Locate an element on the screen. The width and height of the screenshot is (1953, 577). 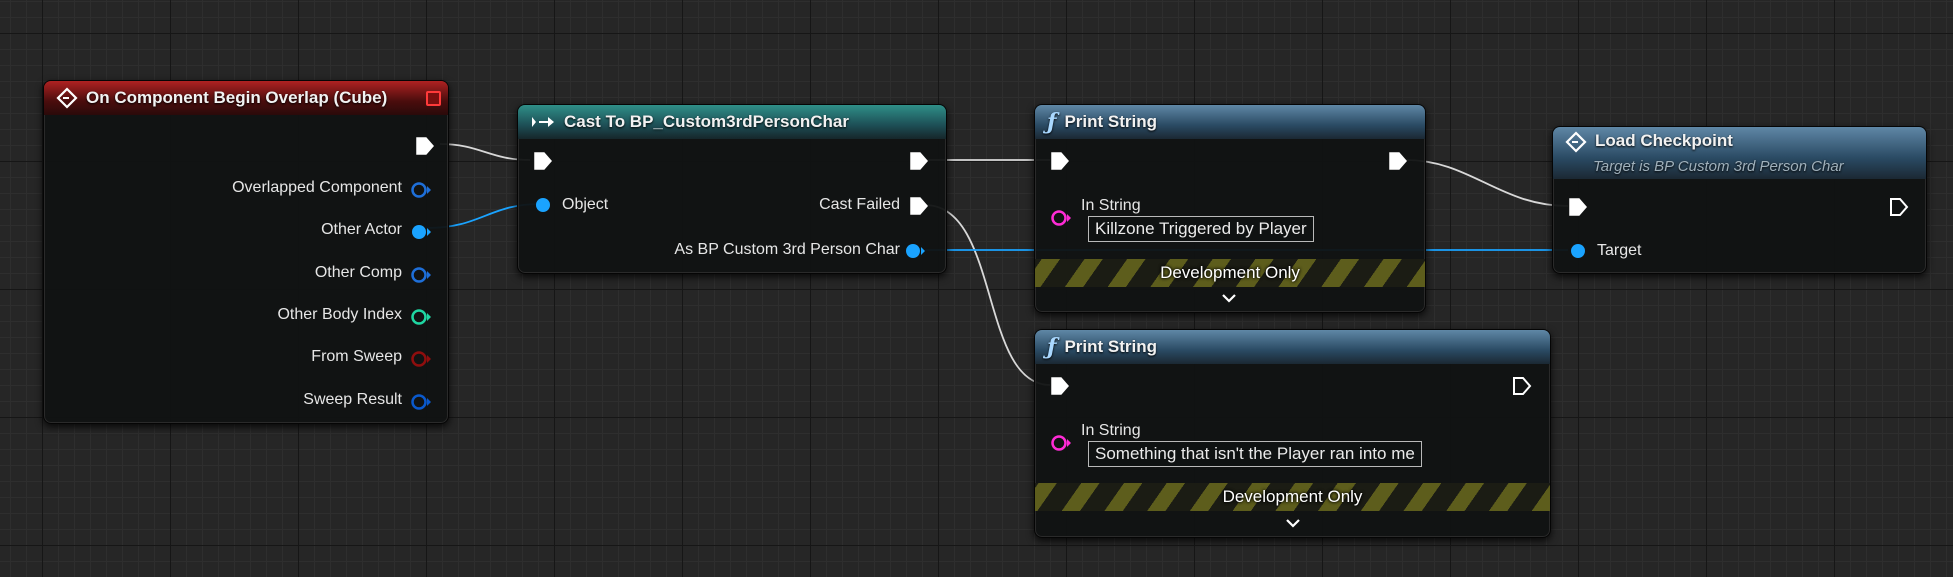
from-sweep-pin is located at coordinates (421, 361).